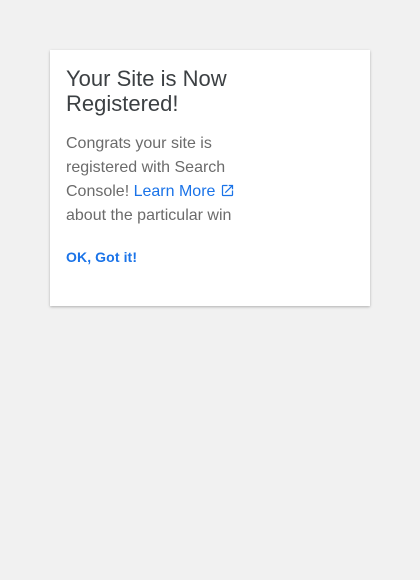 This screenshot has height=580, width=420. I want to click on ok-got-it-button: OK, Got it!, so click(101, 257).